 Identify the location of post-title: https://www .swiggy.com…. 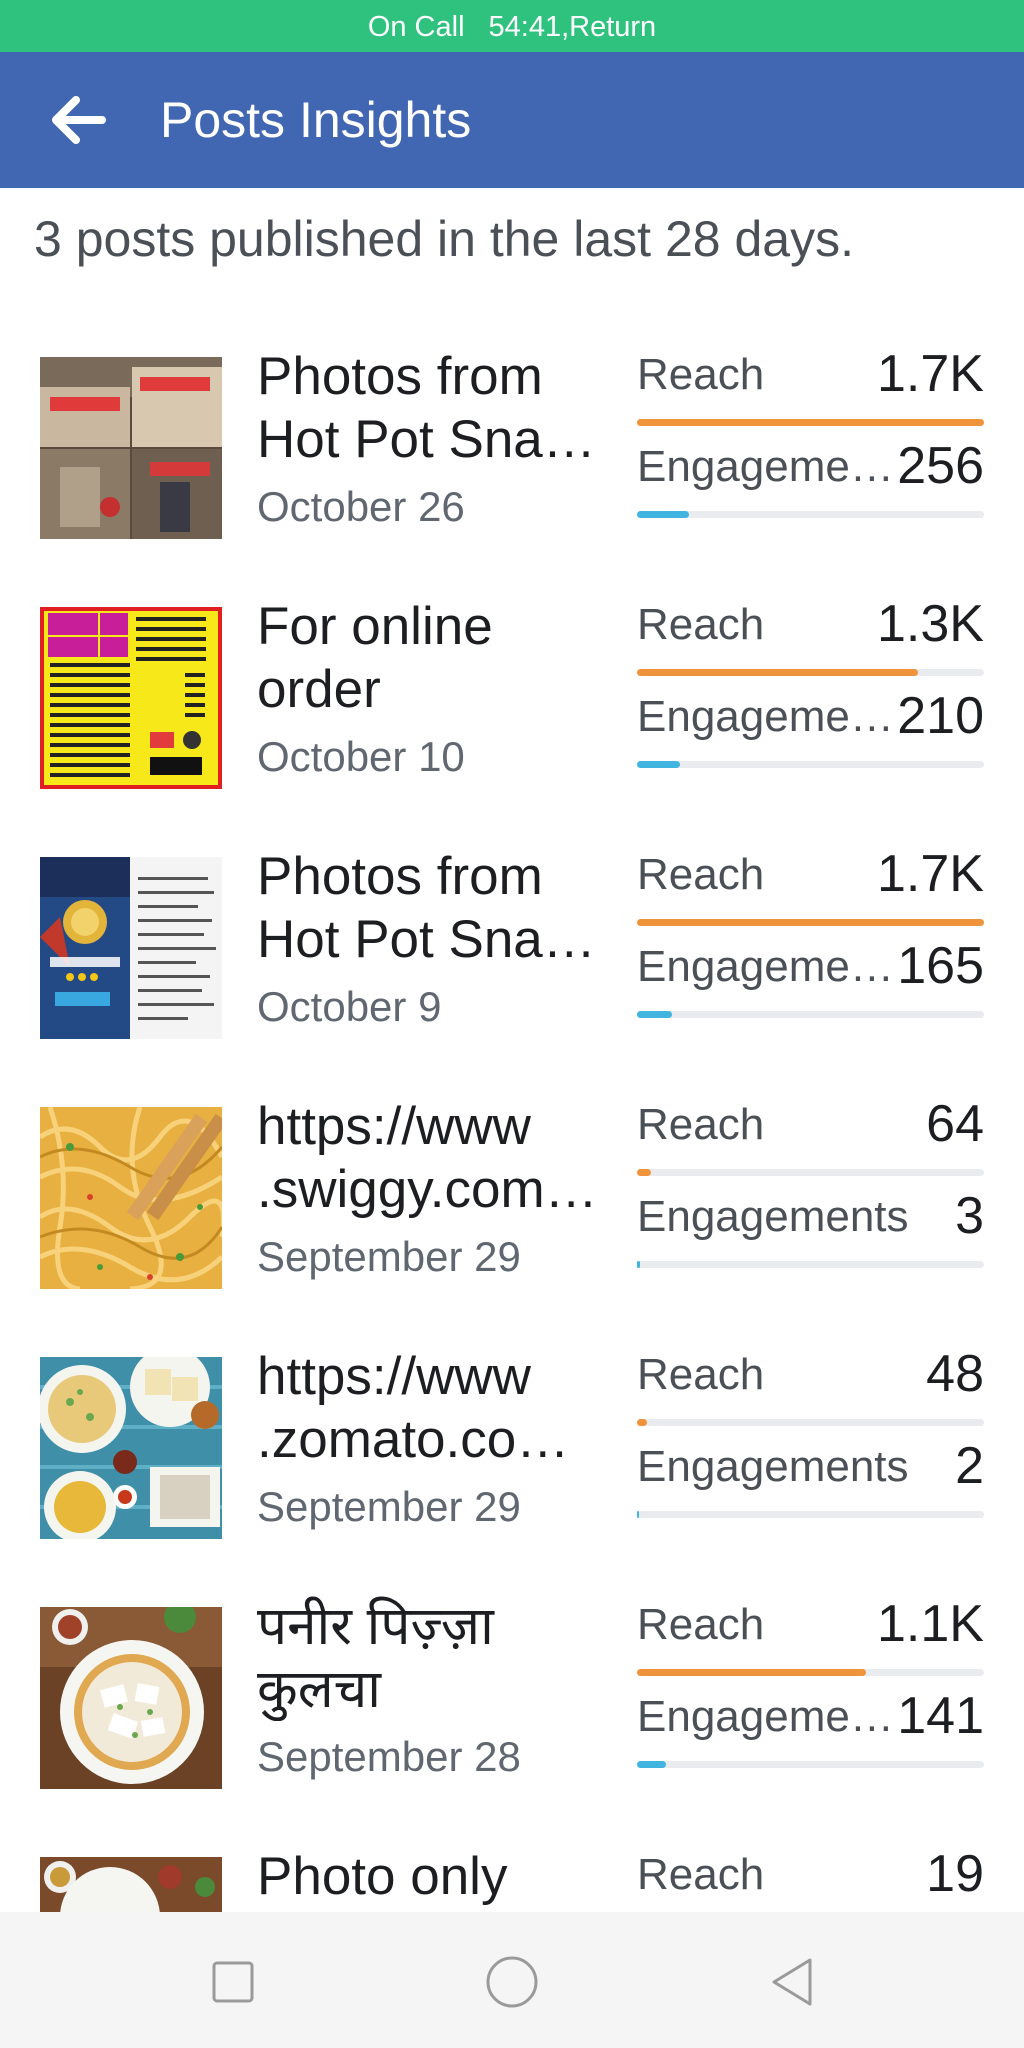
(427, 1158).